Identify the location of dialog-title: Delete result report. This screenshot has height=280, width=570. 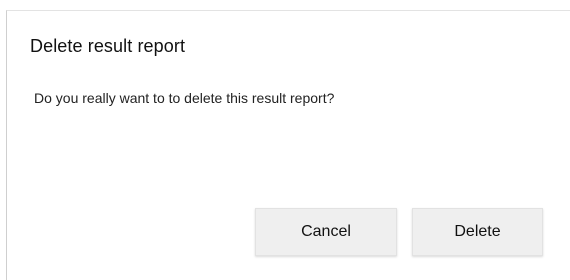
(108, 46).